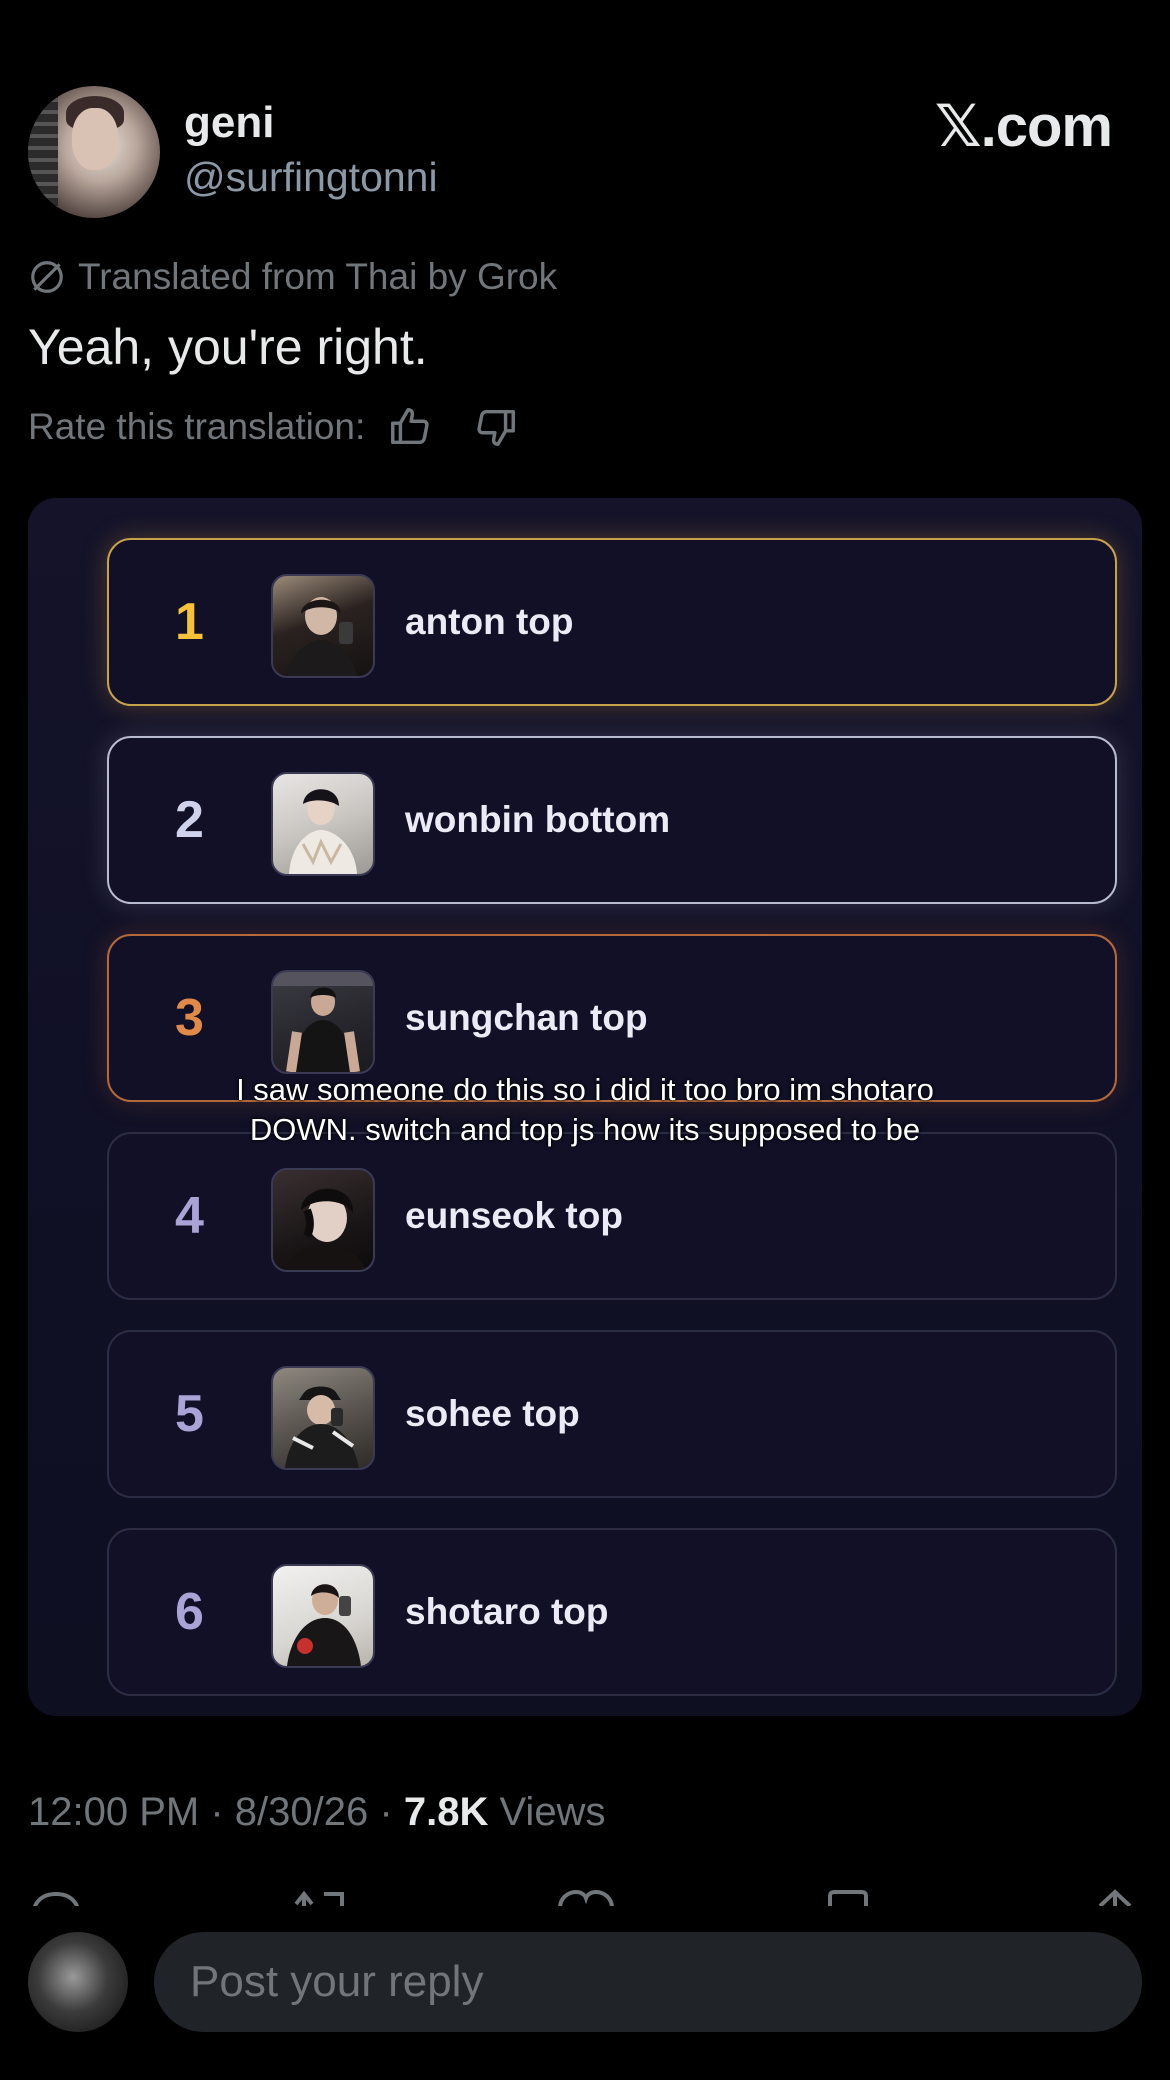 The width and height of the screenshot is (1170, 2080). What do you see at coordinates (94, 152) in the screenshot?
I see `author-avatar` at bounding box center [94, 152].